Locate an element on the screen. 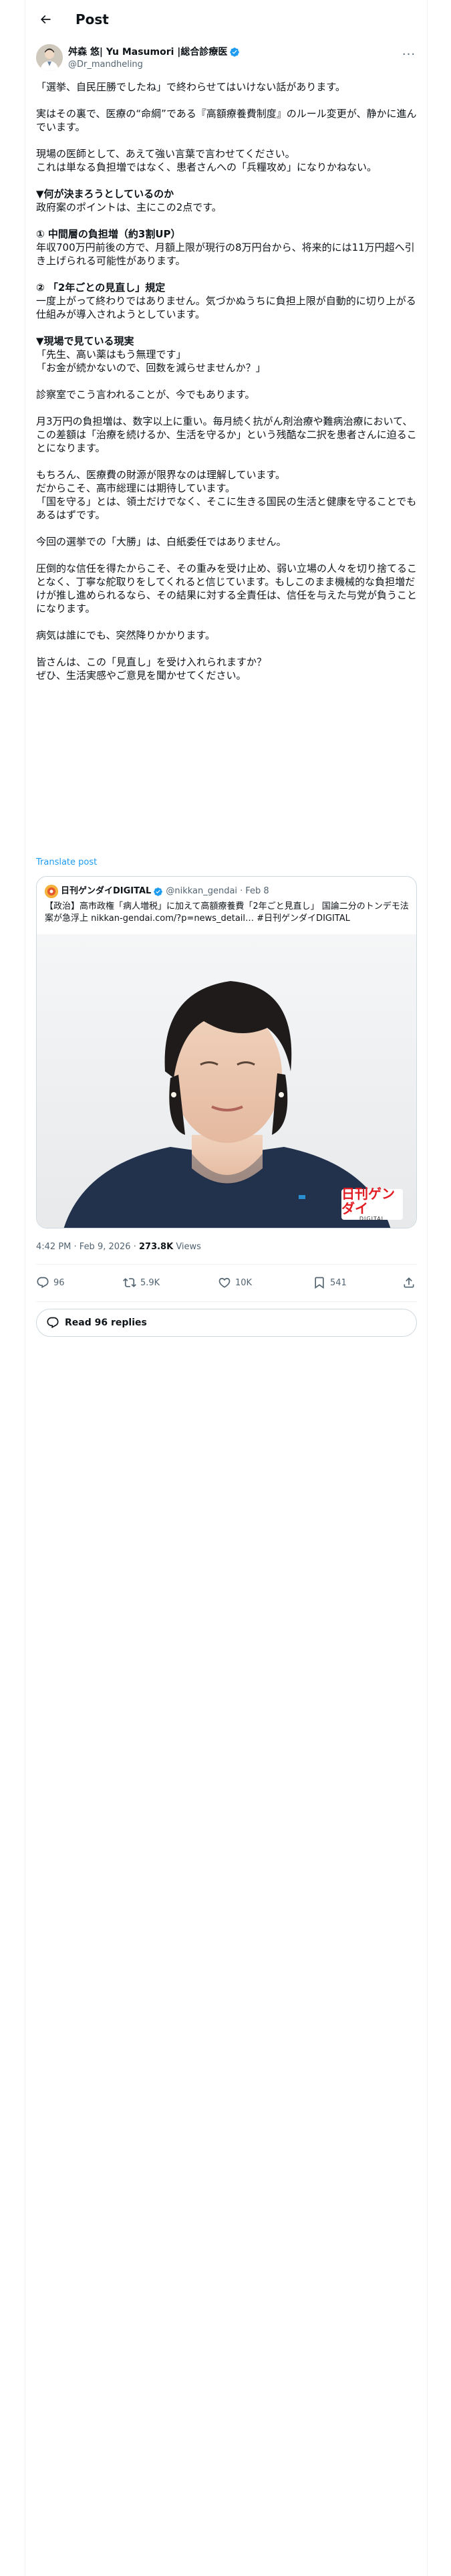  post-paragraph: 今回の選挙での「大勝」は、白紙委任ではありません。 is located at coordinates (161, 542).